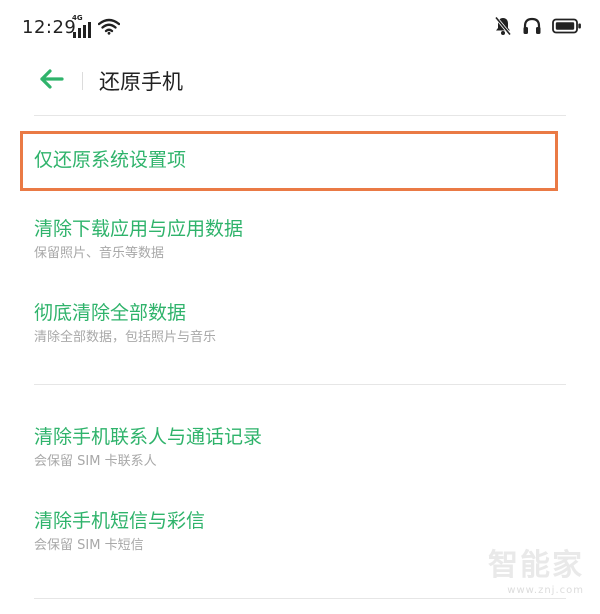 Image resolution: width=600 pixels, height=614 pixels. What do you see at coordinates (290, 324) in the screenshot?
I see `option-erase-all-data: 彻底清除全部数据 清除全部数据，包括照片与音乐` at bounding box center [290, 324].